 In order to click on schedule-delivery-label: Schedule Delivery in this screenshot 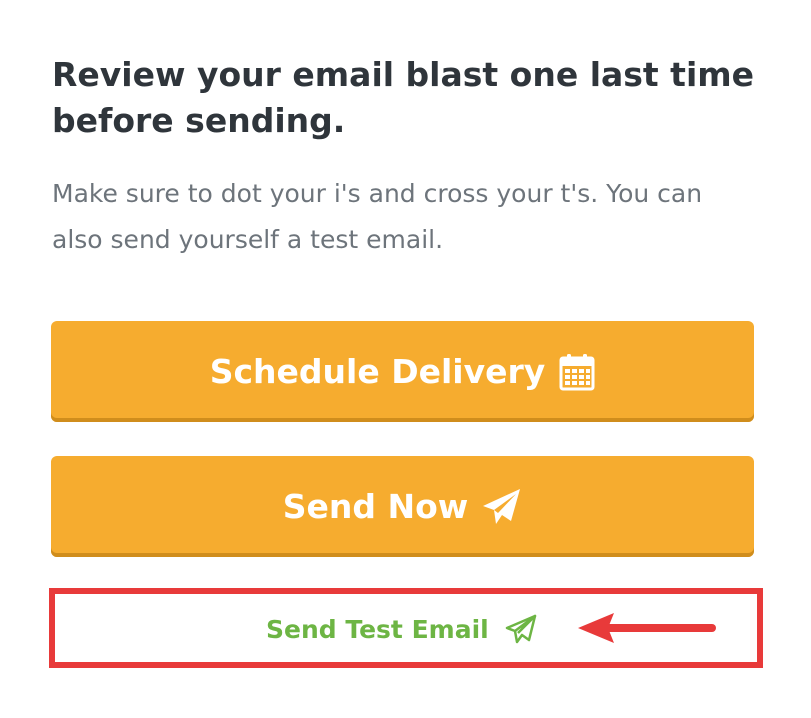, I will do `click(377, 371)`.